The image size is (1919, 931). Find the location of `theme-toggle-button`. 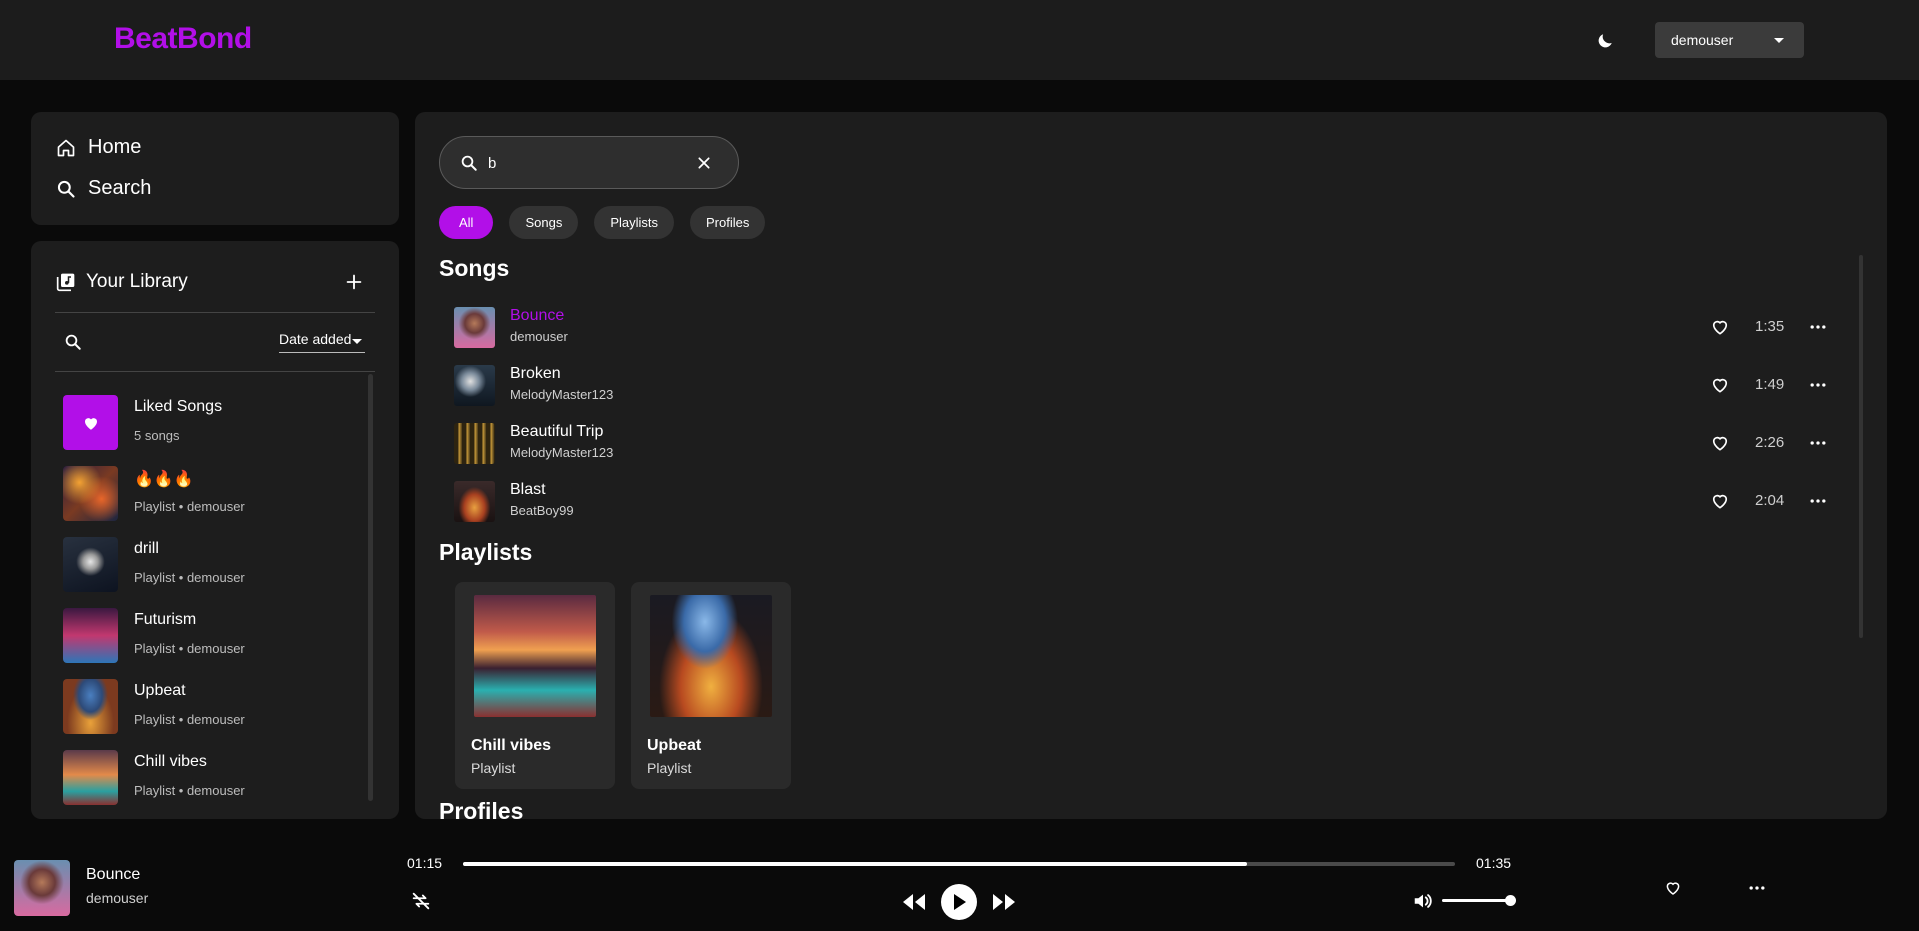

theme-toggle-button is located at coordinates (1605, 41).